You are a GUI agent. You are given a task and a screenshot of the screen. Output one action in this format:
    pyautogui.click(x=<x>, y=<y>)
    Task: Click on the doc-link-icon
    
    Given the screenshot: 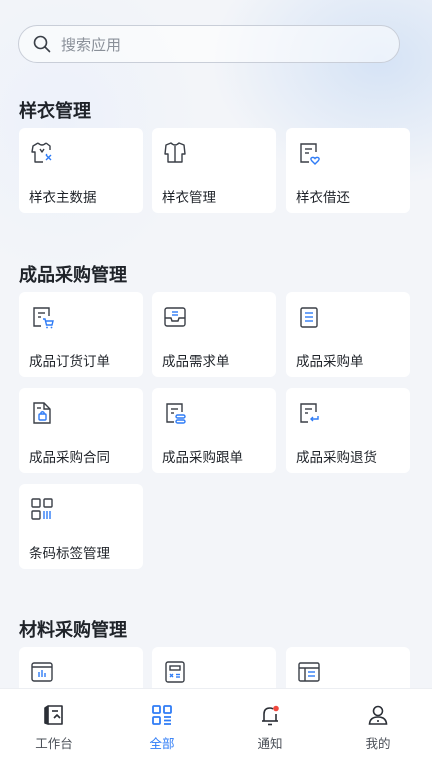 What is the action you would take?
    pyautogui.click(x=176, y=413)
    